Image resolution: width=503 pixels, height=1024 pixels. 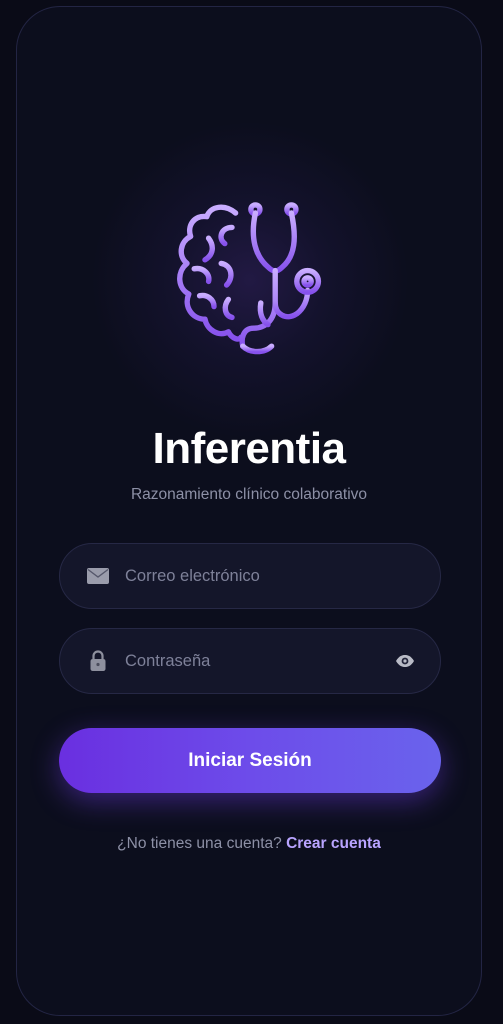 I want to click on signup-prompt: ¿No tienes una cuenta? Crear cuenta, so click(x=249, y=844).